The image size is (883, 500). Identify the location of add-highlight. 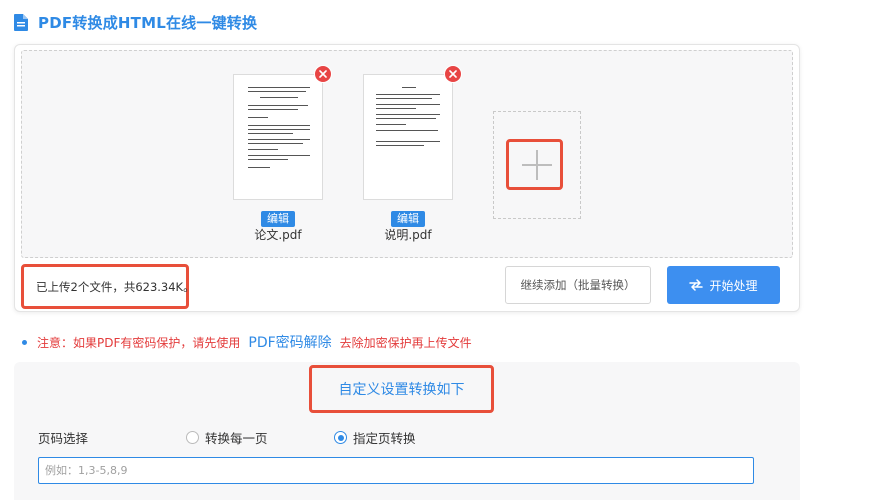
(534, 164).